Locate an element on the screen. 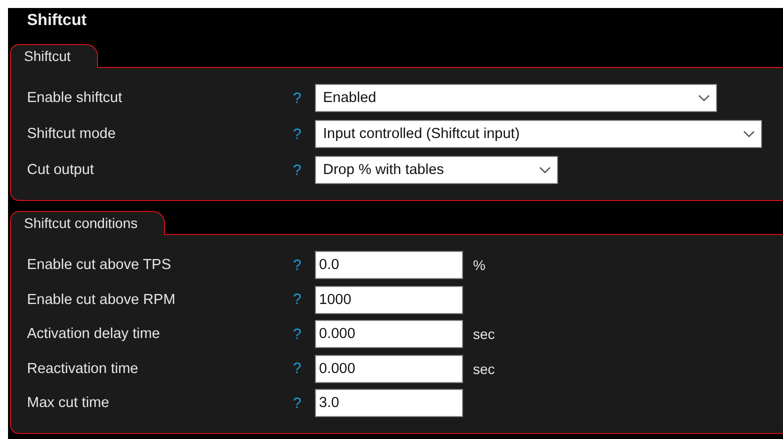 The image size is (783, 439). field-label: Max cut time is located at coordinates (68, 403).